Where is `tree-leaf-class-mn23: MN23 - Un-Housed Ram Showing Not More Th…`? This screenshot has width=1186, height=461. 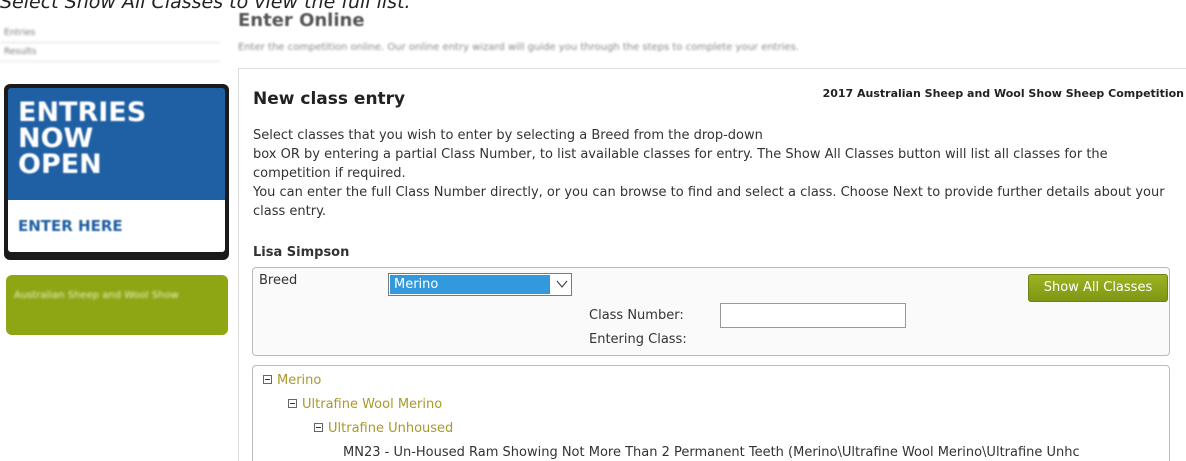 tree-leaf-class-mn23: MN23 - Un-Housed Ram Showing Not More Th… is located at coordinates (711, 452).